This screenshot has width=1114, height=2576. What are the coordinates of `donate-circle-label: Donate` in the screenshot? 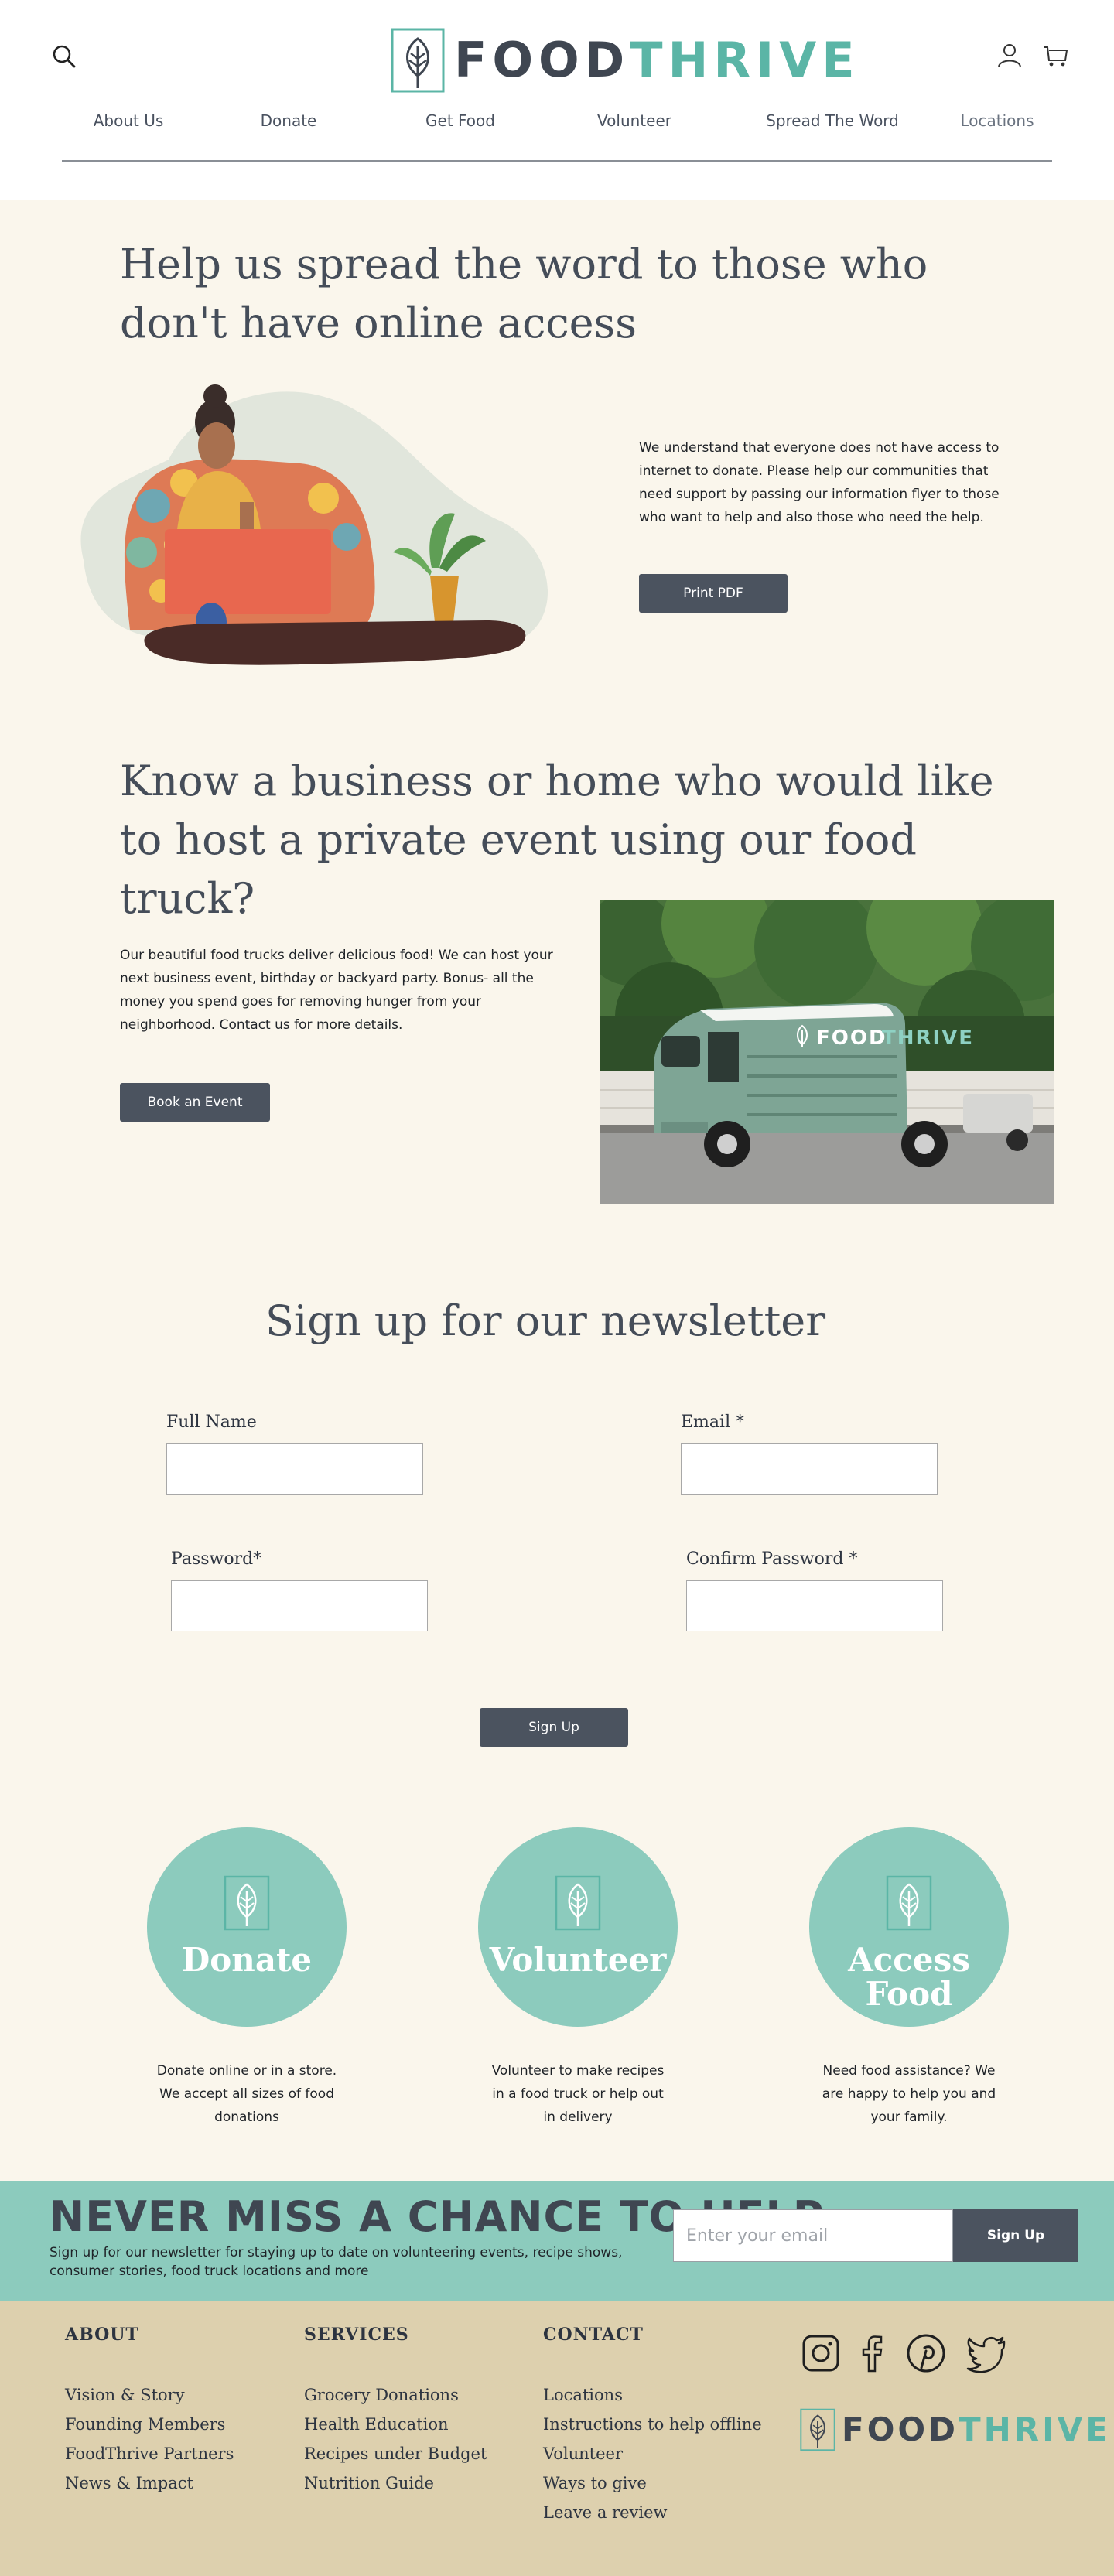 It's located at (247, 1960).